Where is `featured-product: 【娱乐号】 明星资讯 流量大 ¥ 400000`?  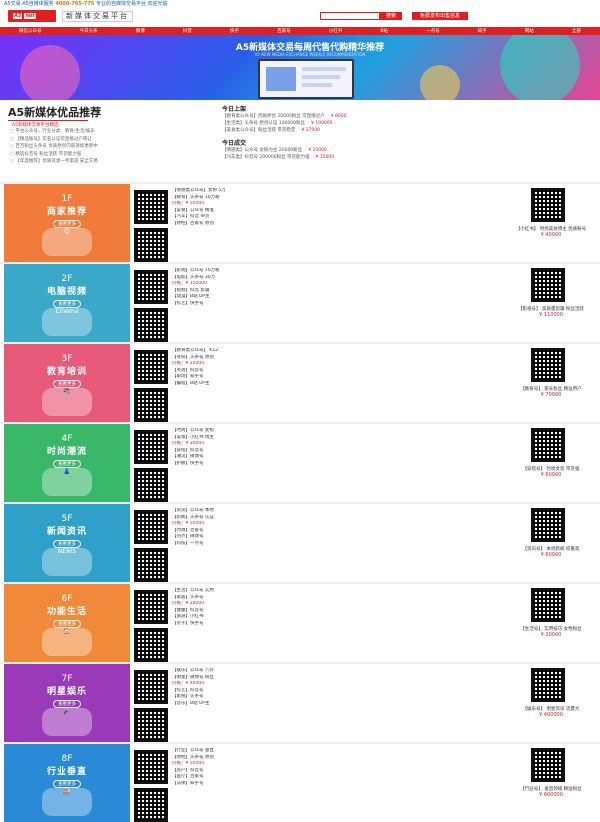 featured-product: 【娱乐号】 明星资讯 流量大 ¥ 400000 is located at coordinates (551, 712).